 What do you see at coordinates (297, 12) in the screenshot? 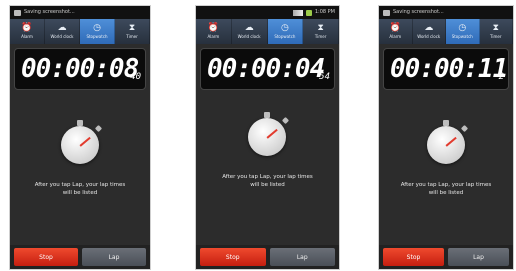
I see `signal-icon` at bounding box center [297, 12].